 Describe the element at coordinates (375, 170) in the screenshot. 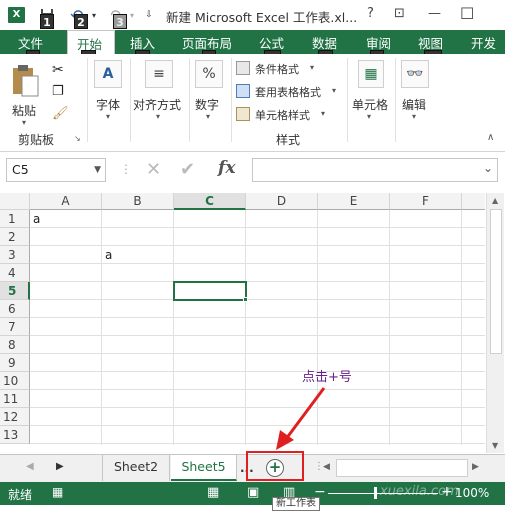

I see `formula-input: ⌄` at that location.